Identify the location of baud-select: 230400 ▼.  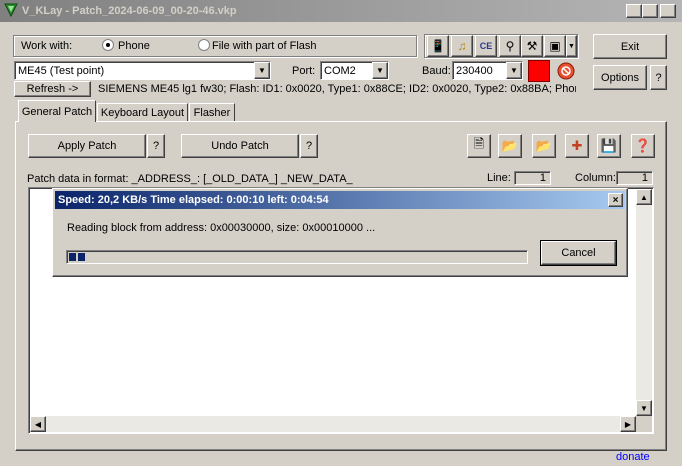
(487, 70).